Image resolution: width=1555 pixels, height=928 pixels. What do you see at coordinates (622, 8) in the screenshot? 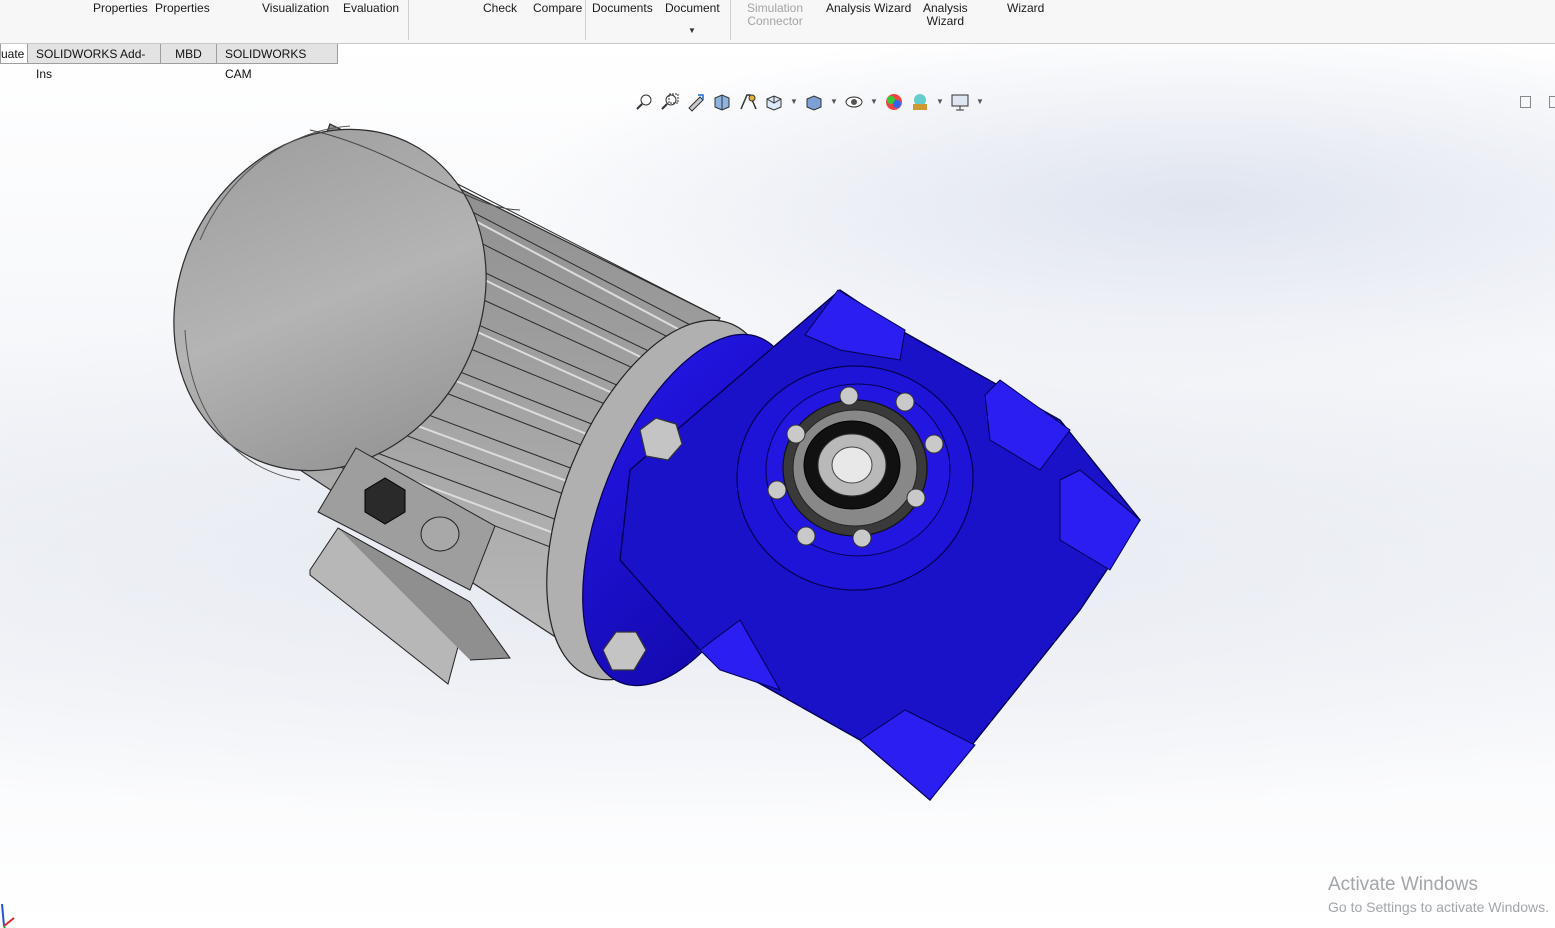
I see `documents-button: Documents` at bounding box center [622, 8].